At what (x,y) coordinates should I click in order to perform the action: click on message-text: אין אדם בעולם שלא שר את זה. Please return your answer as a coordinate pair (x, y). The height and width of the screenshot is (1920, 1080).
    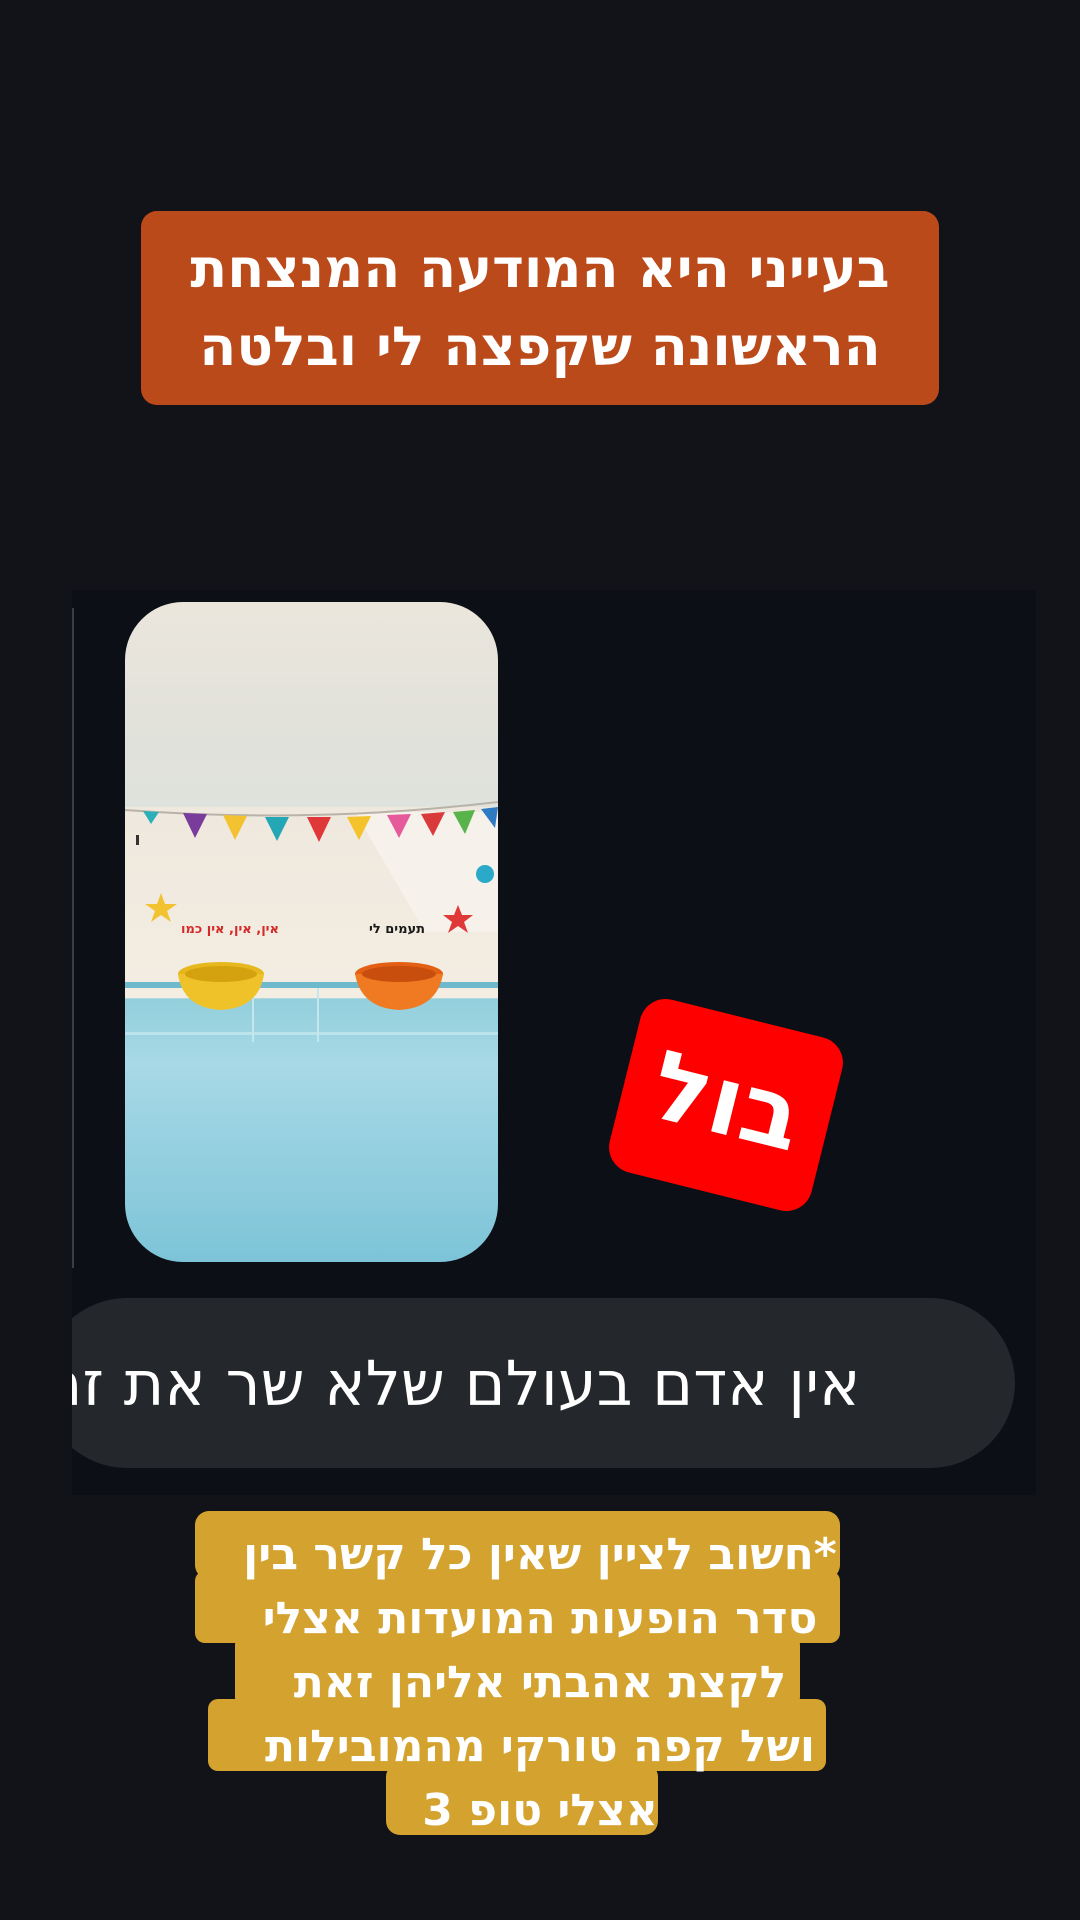
    Looking at the image, I should click on (466, 1383).